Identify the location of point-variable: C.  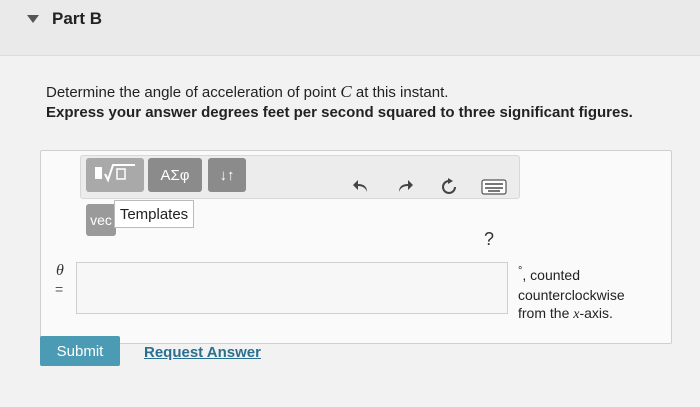
(346, 91).